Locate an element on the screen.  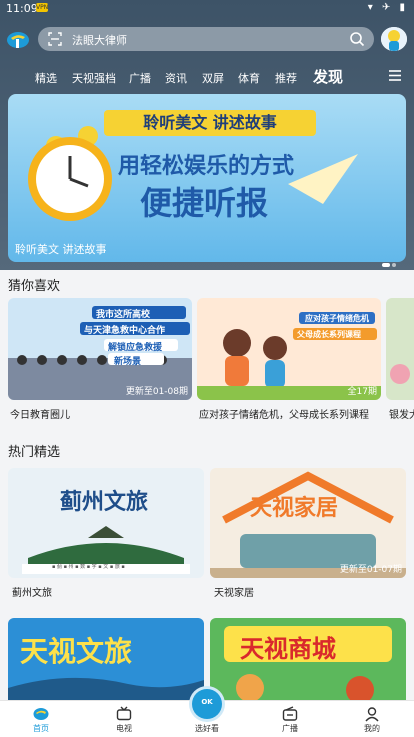
hot-card-shangcheng: 天视商城 is located at coordinates (308, 659).